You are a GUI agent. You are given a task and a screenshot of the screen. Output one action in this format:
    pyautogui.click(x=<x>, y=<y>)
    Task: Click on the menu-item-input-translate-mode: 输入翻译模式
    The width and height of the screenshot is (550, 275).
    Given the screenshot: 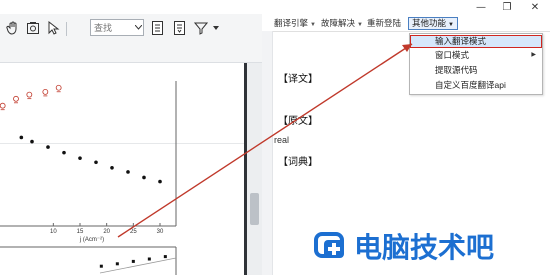 What is the action you would take?
    pyautogui.click(x=476, y=41)
    